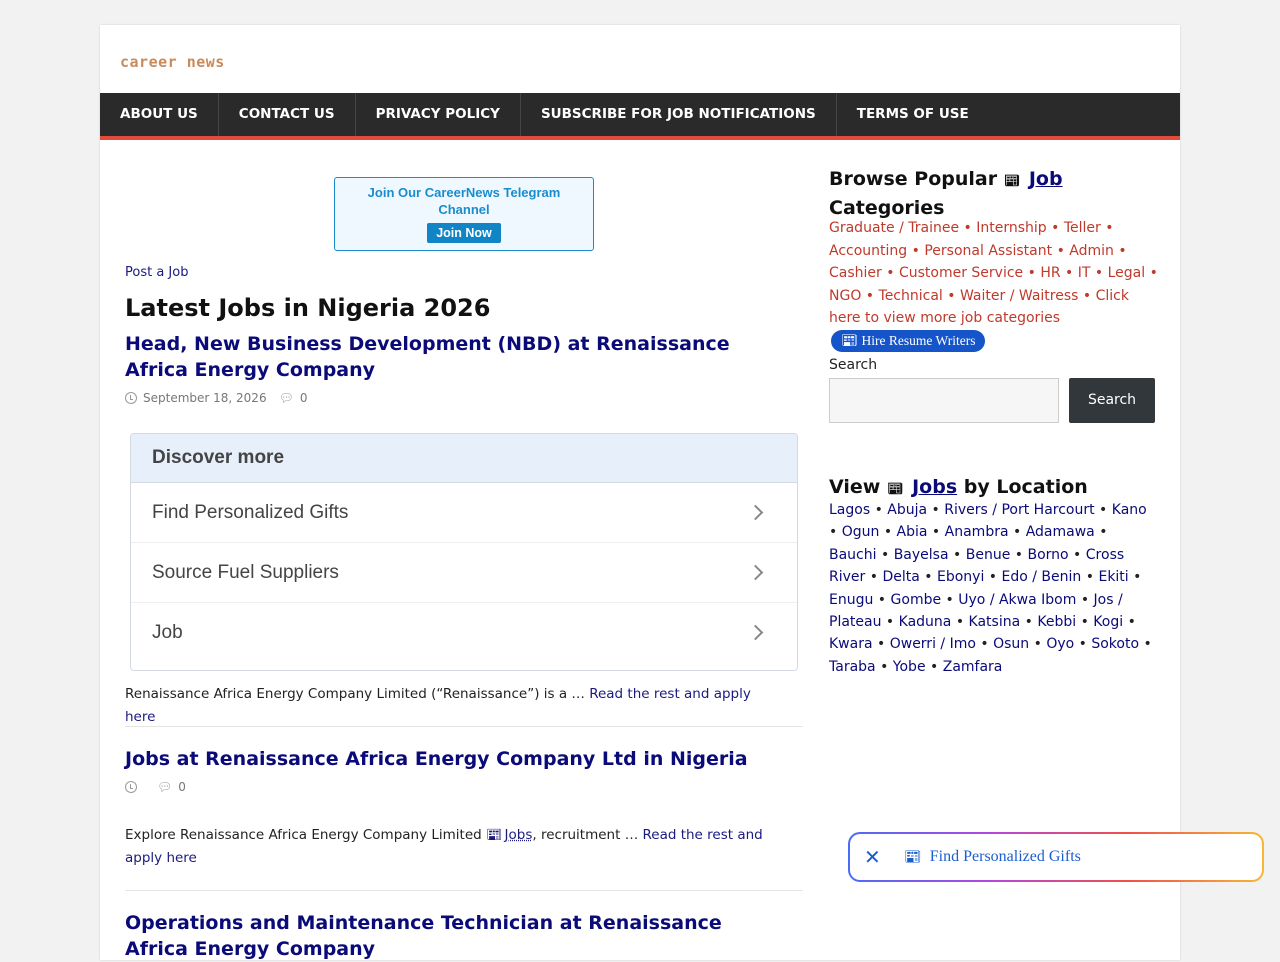 The width and height of the screenshot is (1280, 962). I want to click on location-link: Kaduna, so click(925, 622).